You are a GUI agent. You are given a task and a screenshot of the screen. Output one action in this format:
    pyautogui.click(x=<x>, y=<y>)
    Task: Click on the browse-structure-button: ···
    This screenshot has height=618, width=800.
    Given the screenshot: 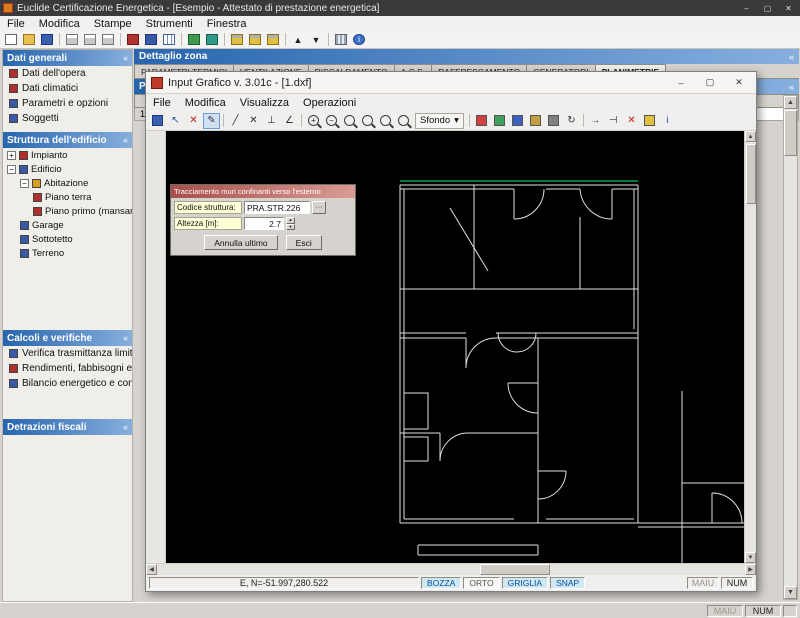 What is the action you would take?
    pyautogui.click(x=319, y=207)
    